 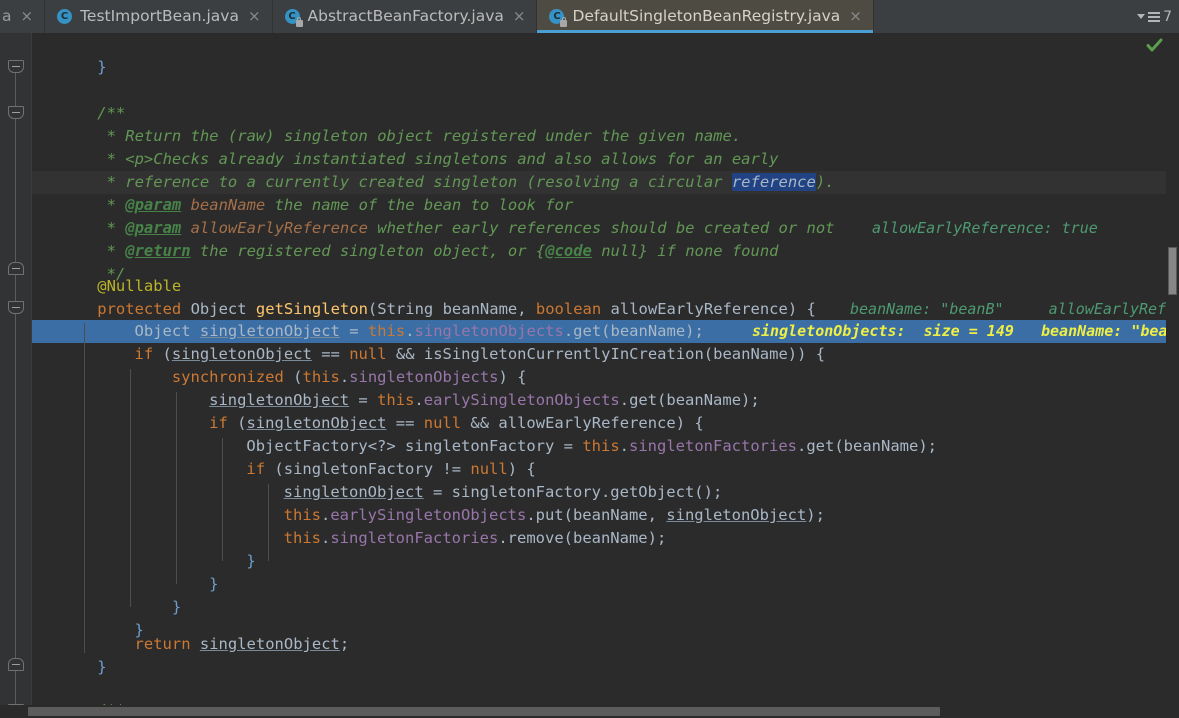 What do you see at coordinates (101, 667) in the screenshot?
I see `code-line-text: }` at bounding box center [101, 667].